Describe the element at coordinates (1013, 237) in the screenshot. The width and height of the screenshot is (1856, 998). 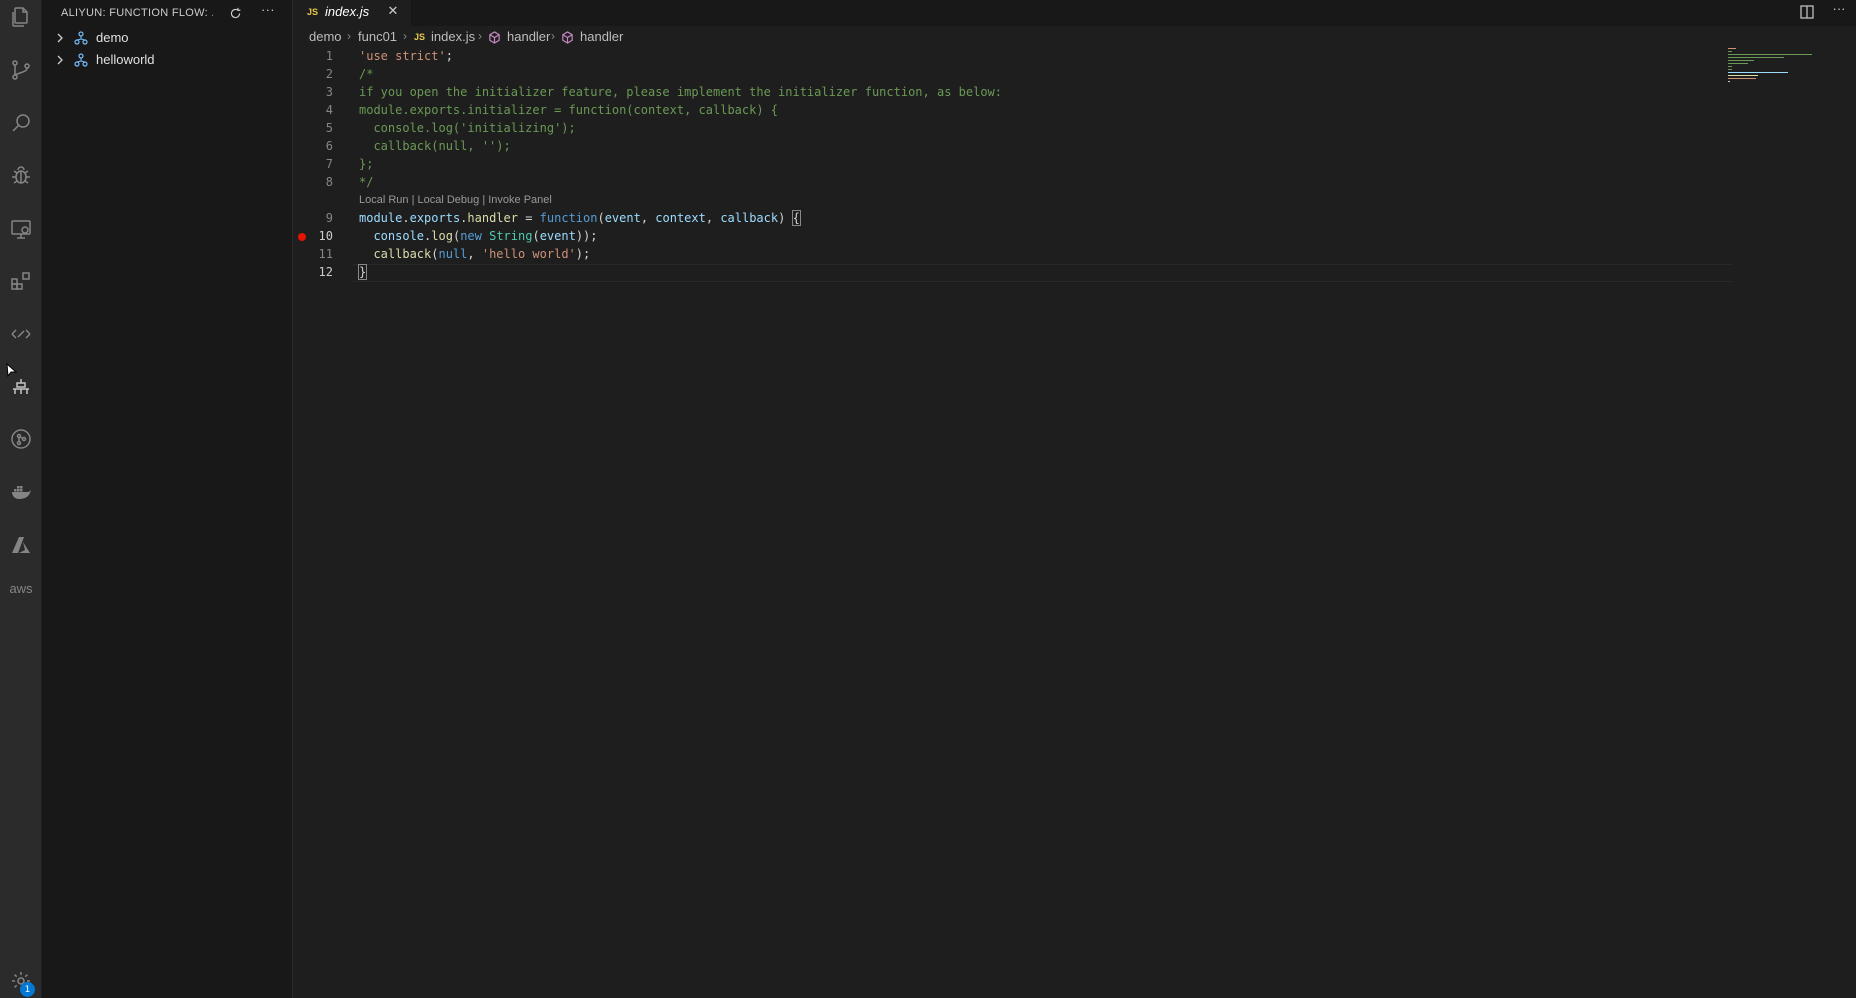
I see `code-line: 10 console.log(new String(event));` at that location.